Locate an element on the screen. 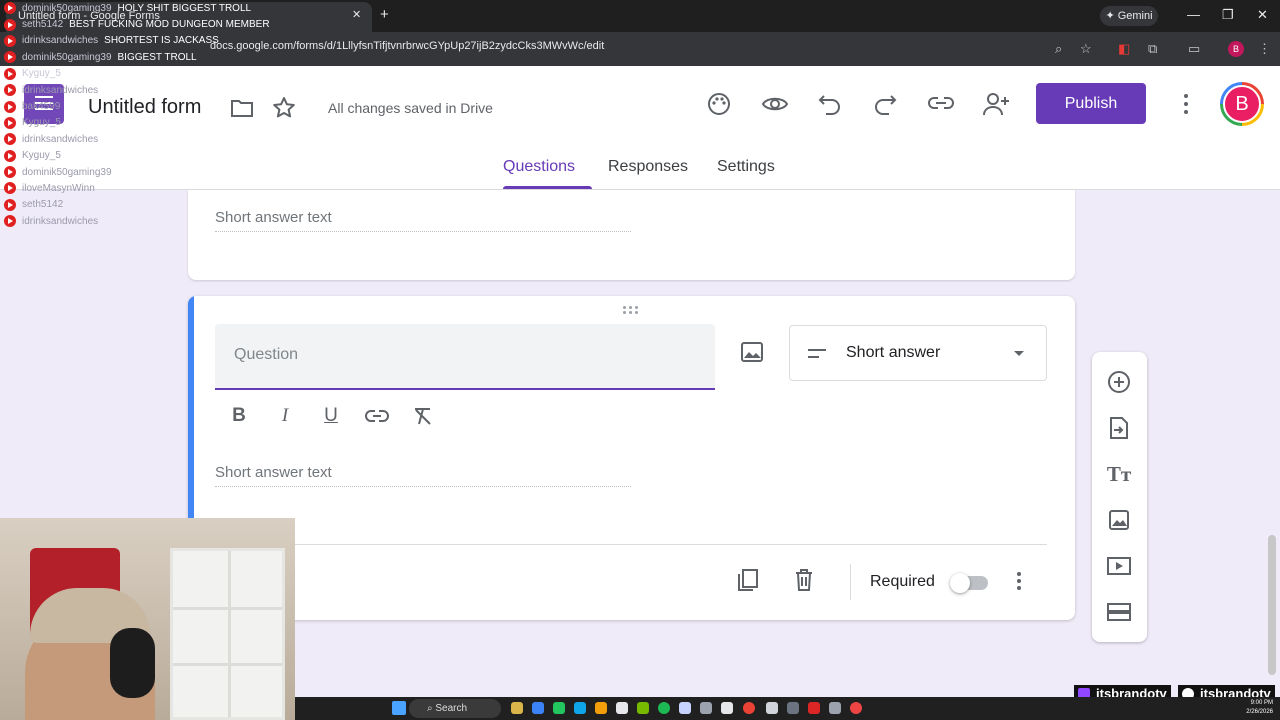  taskbar-search-label: Search is located at coordinates (451, 708).